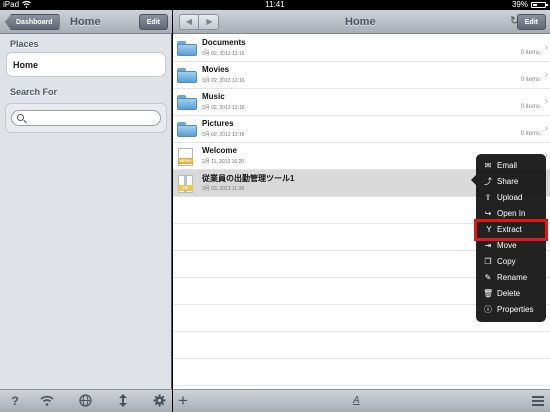  Describe the element at coordinates (488, 293) in the screenshot. I see `trash-icon: 🗑` at that location.